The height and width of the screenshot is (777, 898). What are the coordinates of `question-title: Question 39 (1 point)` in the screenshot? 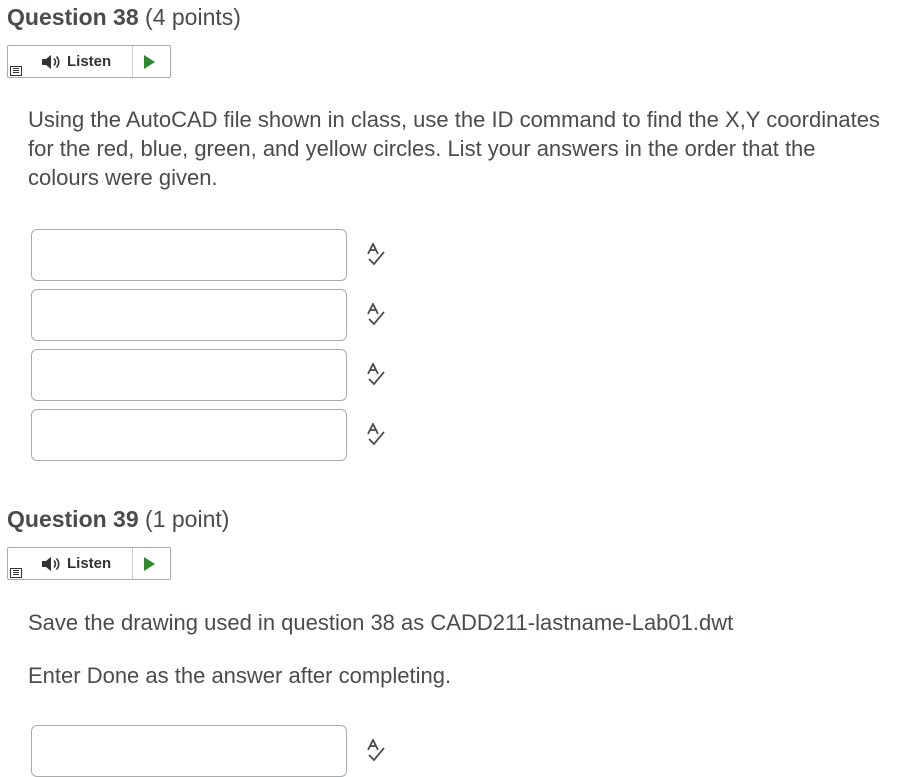 It's located at (118, 519).